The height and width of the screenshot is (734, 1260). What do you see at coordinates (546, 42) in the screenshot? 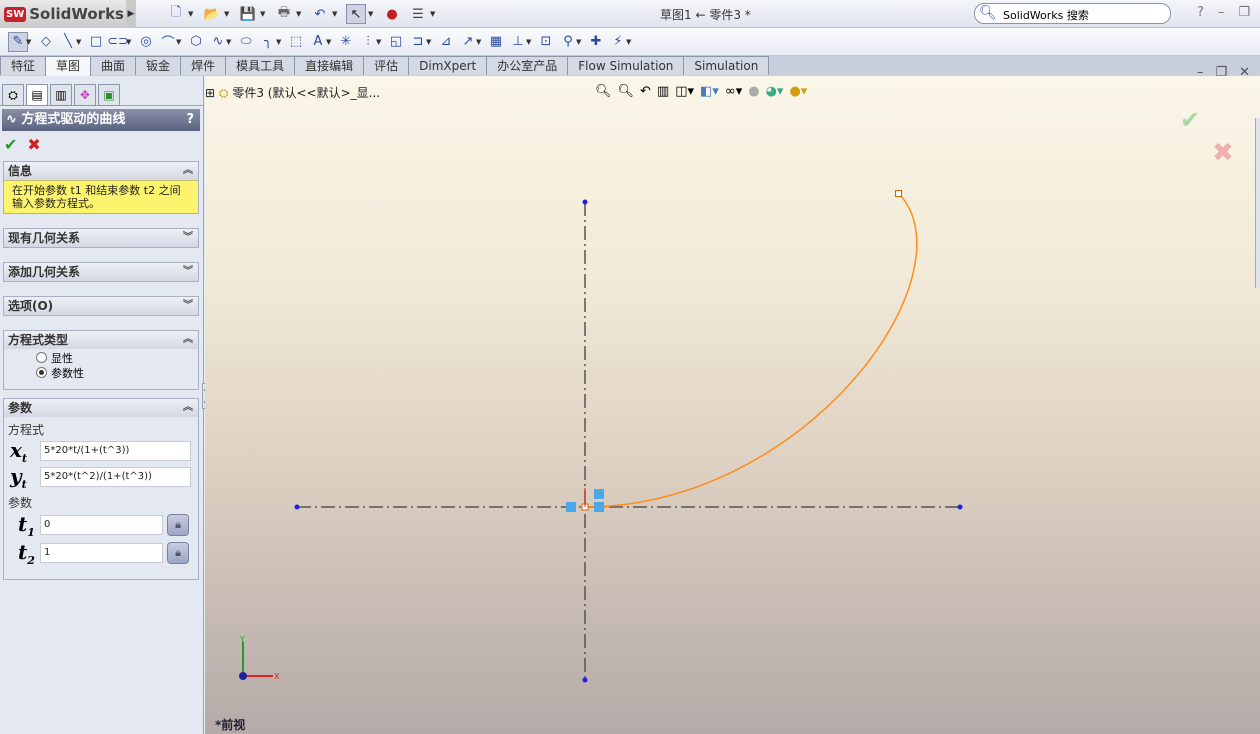
I see `display-relations-icon: ⊡` at bounding box center [546, 42].